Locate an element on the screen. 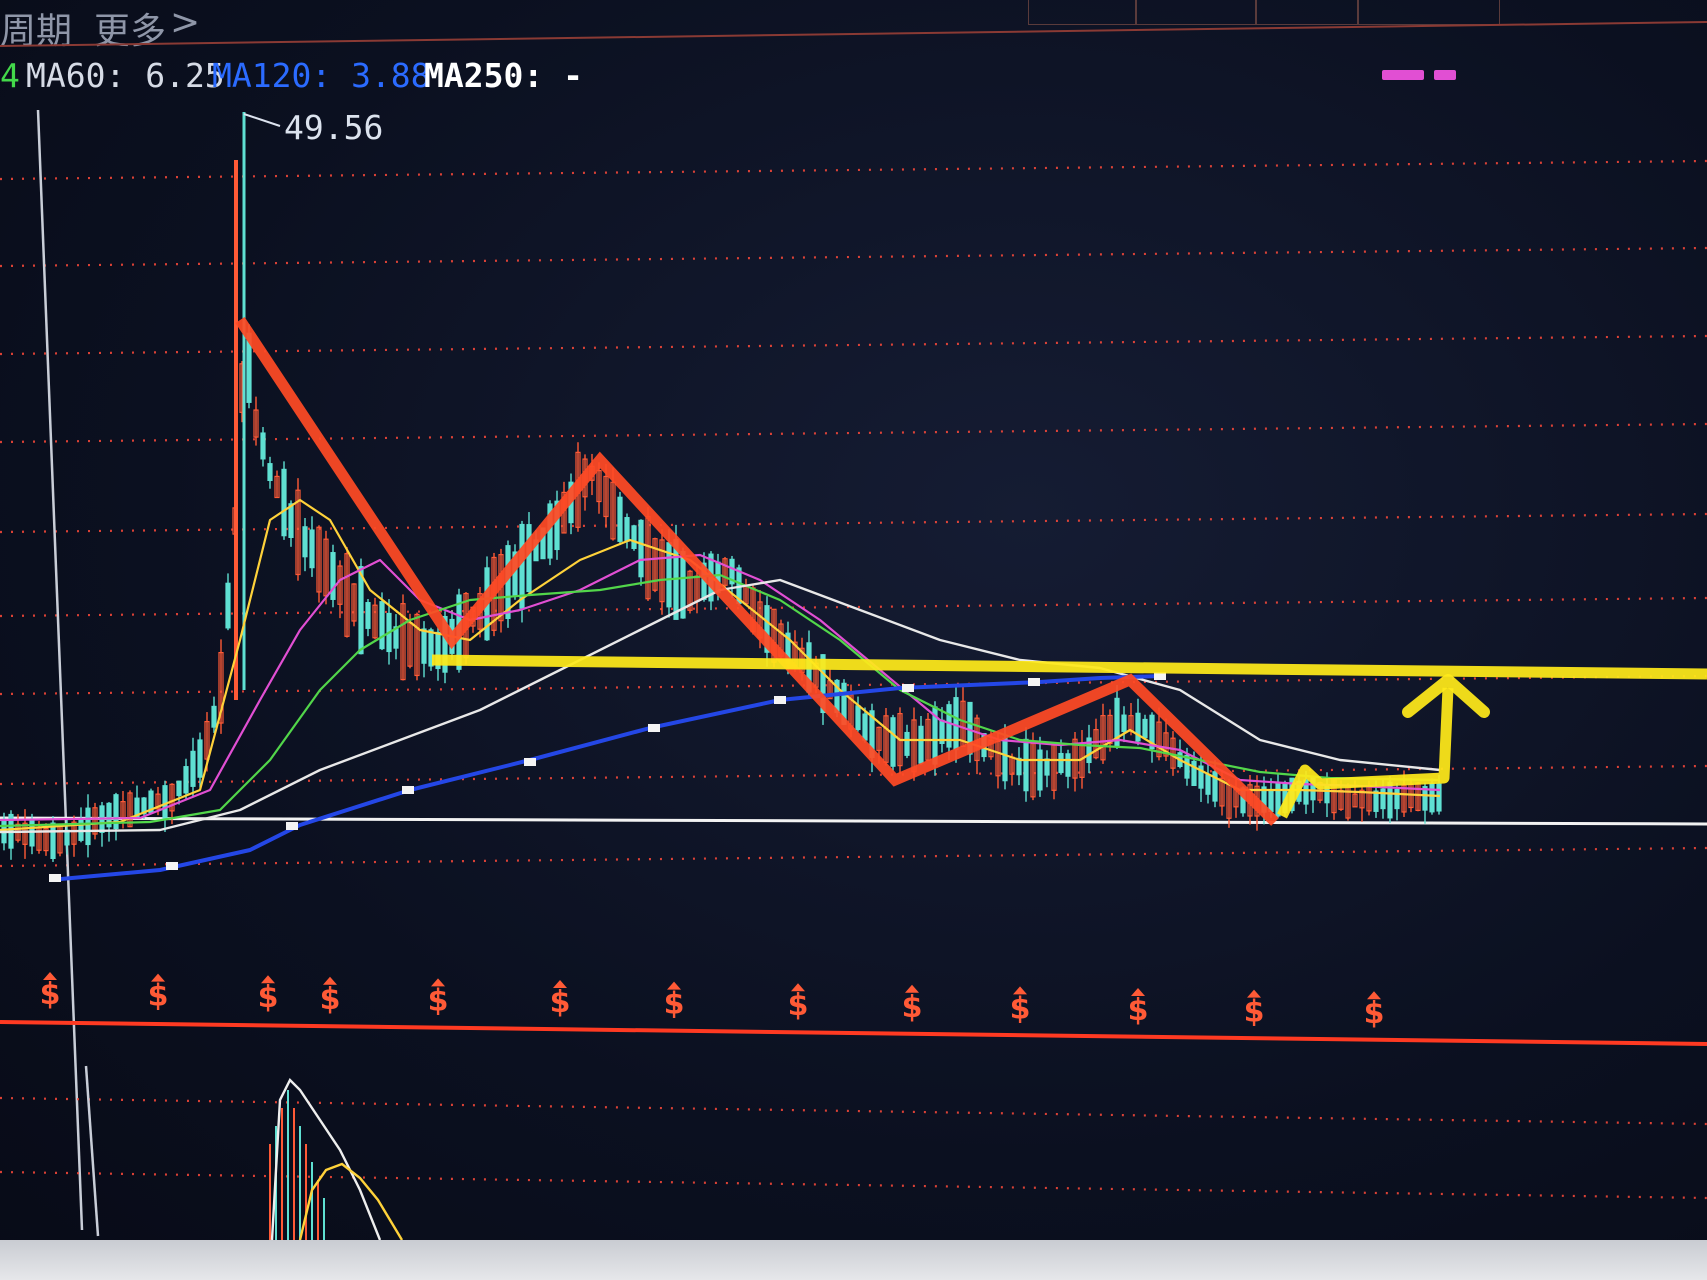 The width and height of the screenshot is (1707, 1280). event-marker-8: $ is located at coordinates (798, 1005).